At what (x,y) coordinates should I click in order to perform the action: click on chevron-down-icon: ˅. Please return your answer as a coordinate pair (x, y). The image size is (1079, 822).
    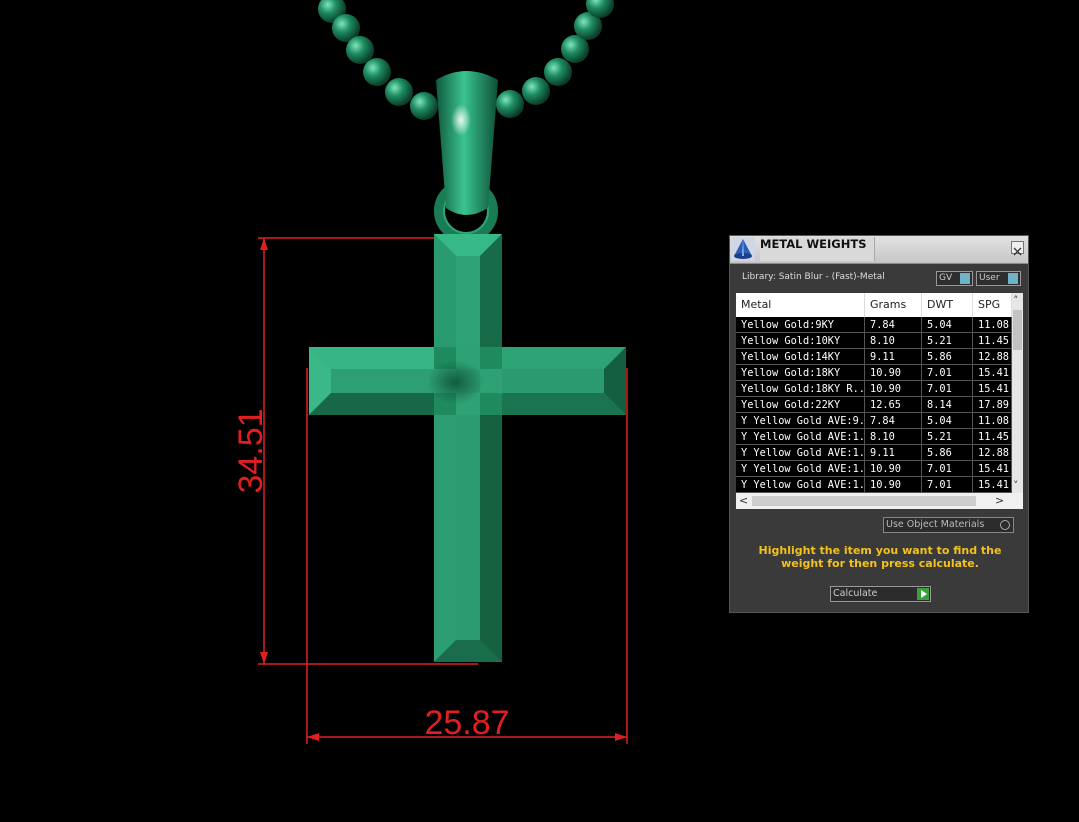
    Looking at the image, I should click on (1016, 485).